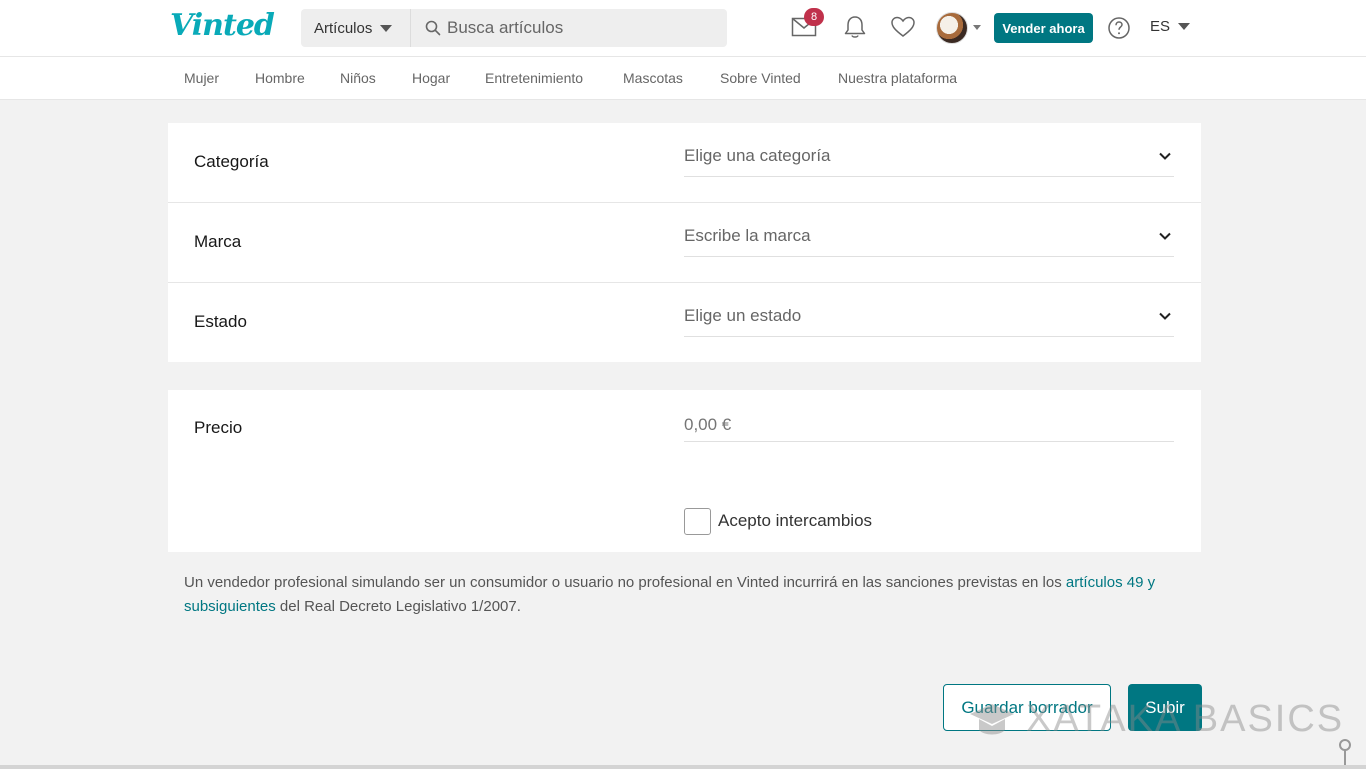 The width and height of the screenshot is (1366, 769). I want to click on category-placeholder: Elige una categoría, so click(757, 155).